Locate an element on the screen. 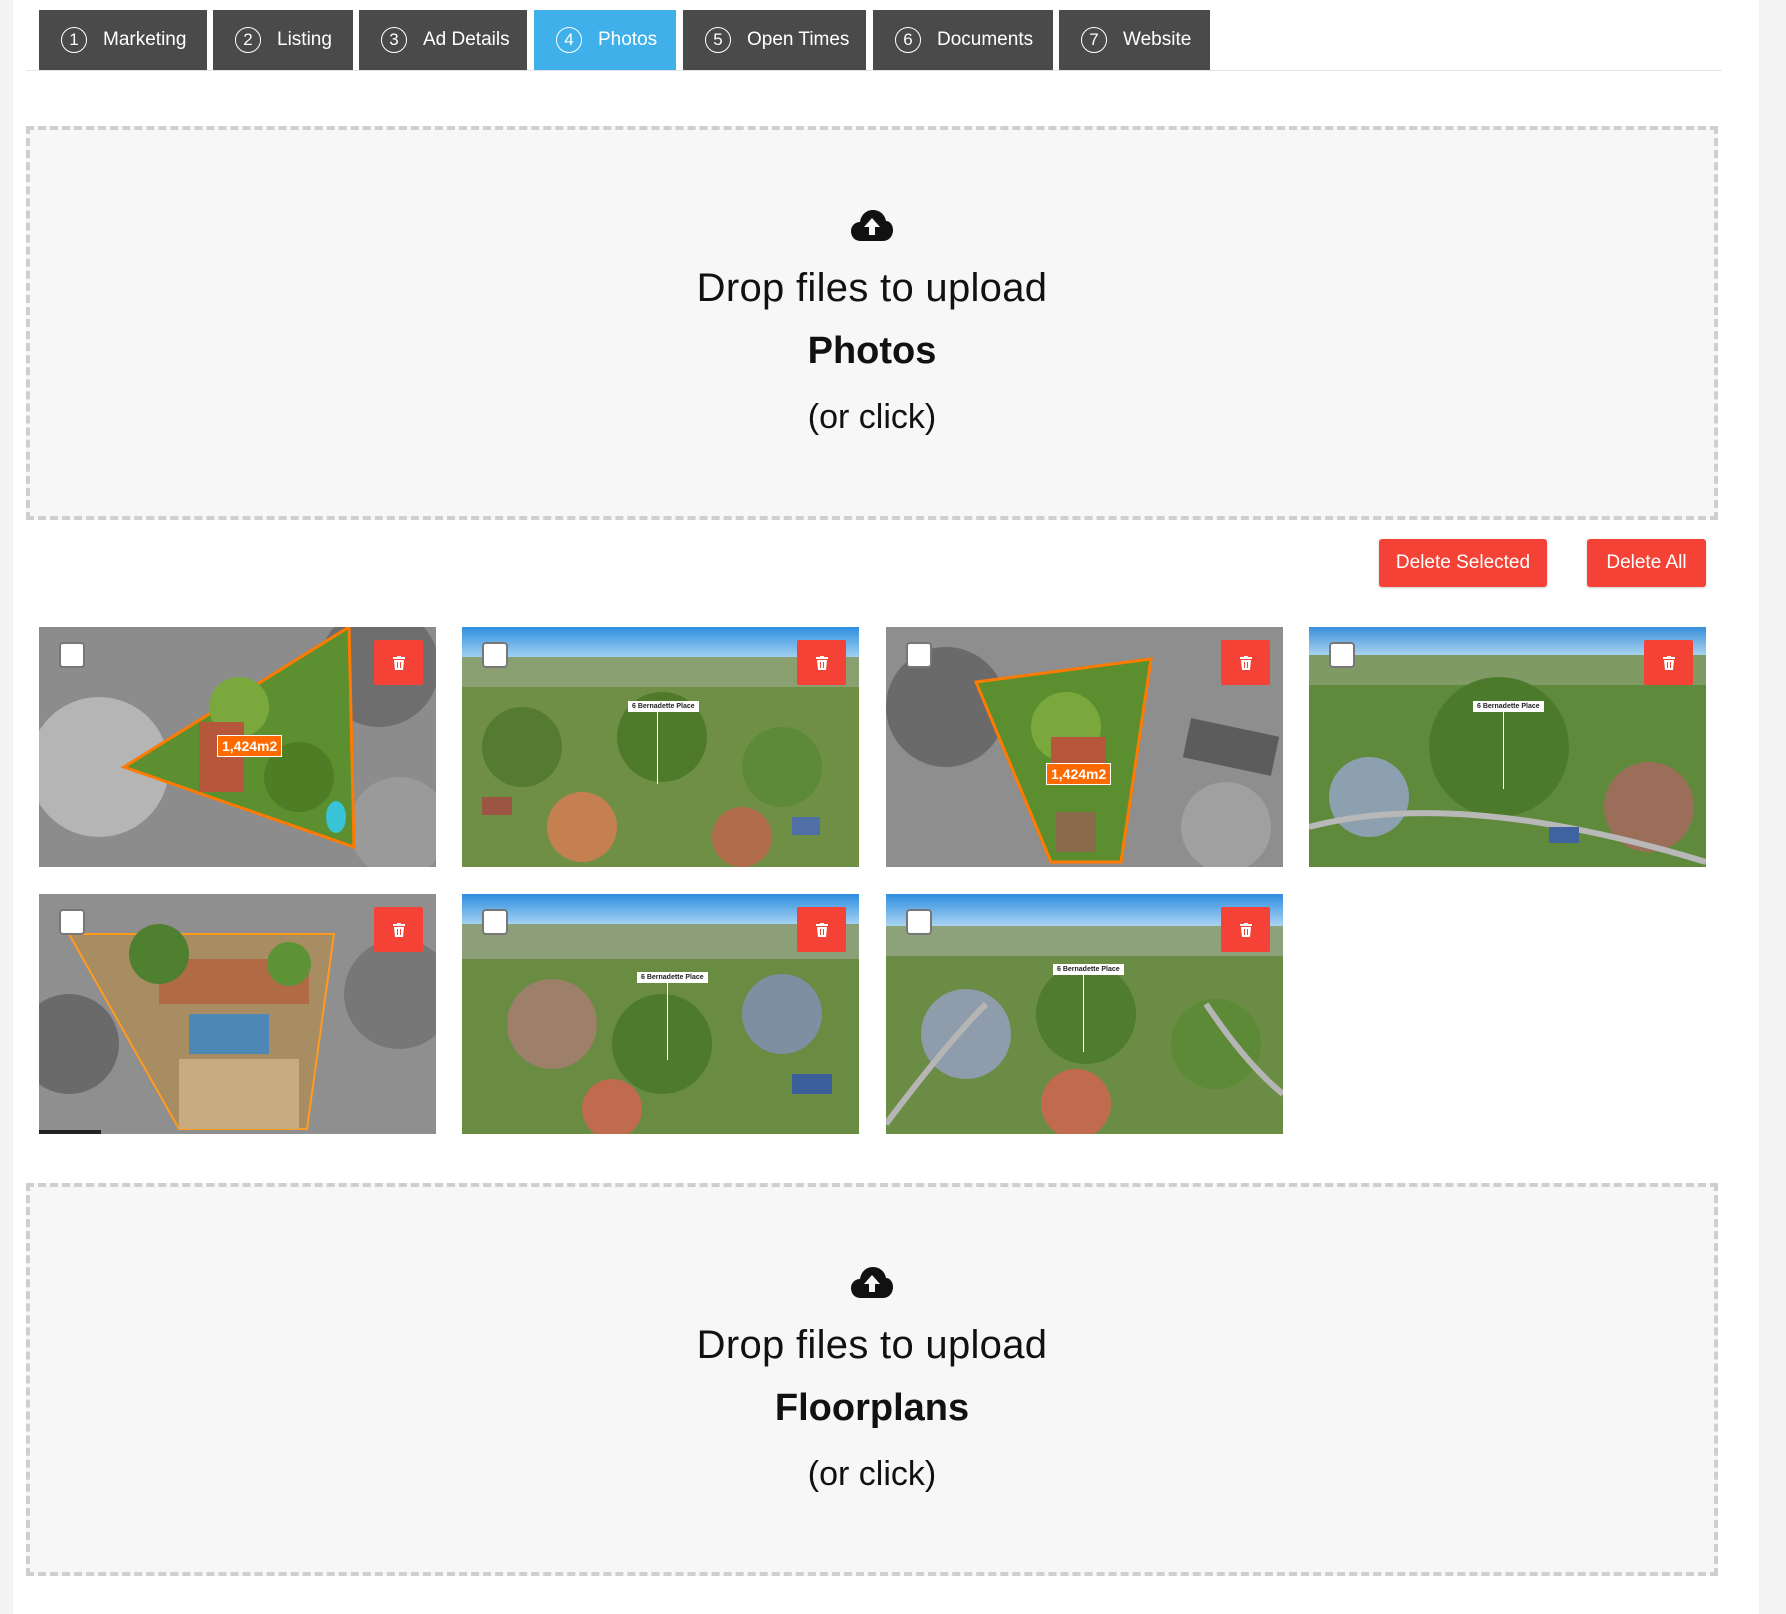 The image size is (1786, 1614). tab-number: 3 is located at coordinates (394, 40).